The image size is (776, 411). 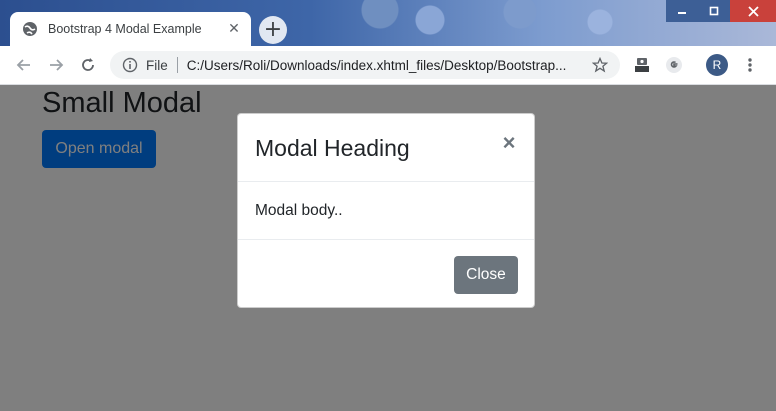 What do you see at coordinates (714, 11) in the screenshot?
I see `maximize-icon` at bounding box center [714, 11].